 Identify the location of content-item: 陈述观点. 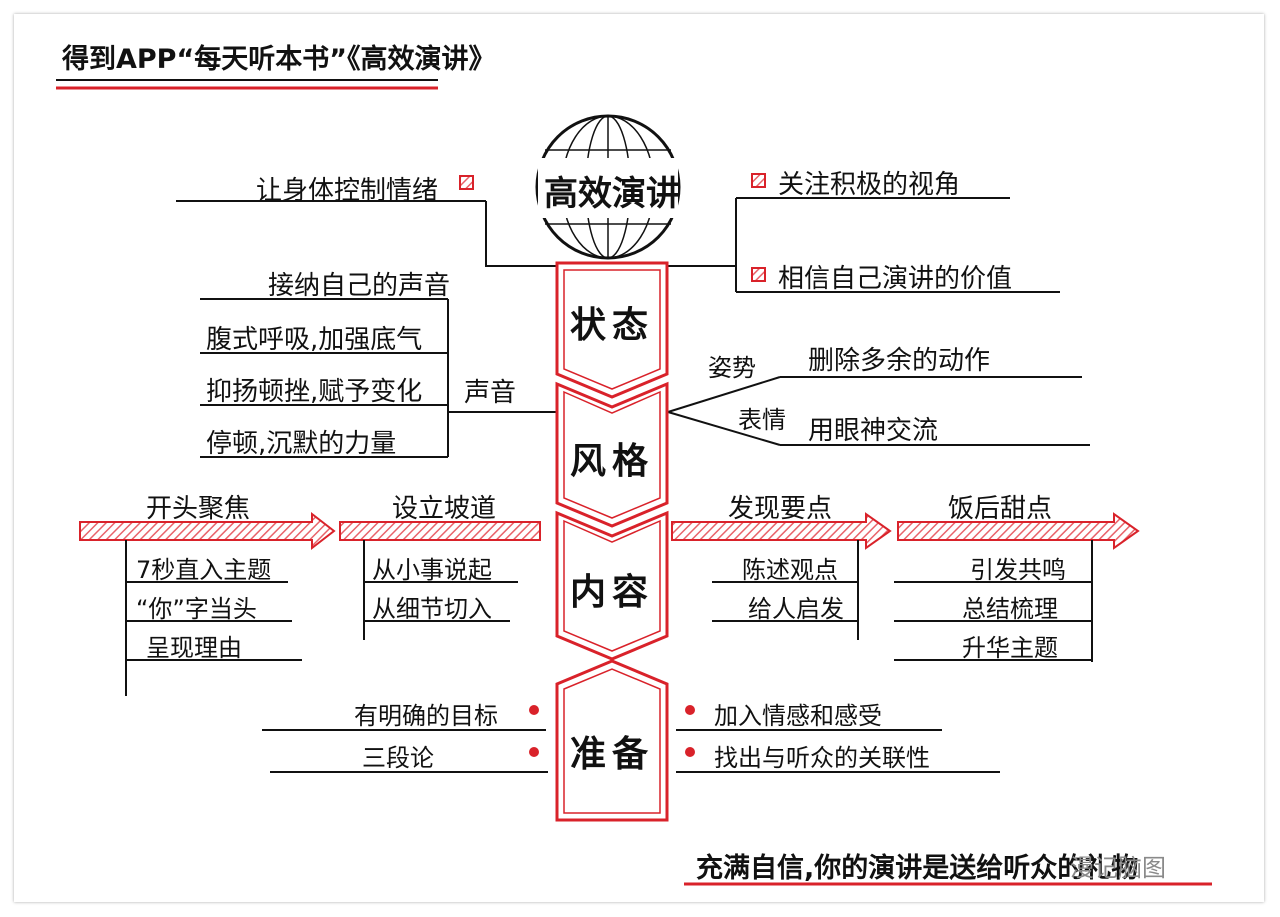
(790, 570).